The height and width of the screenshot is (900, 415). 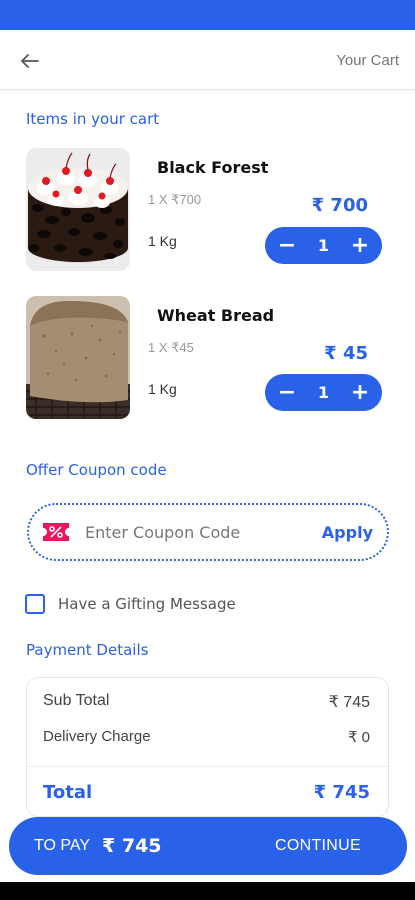 What do you see at coordinates (175, 199) in the screenshot?
I see `item-unit-price: 1 X ₹700` at bounding box center [175, 199].